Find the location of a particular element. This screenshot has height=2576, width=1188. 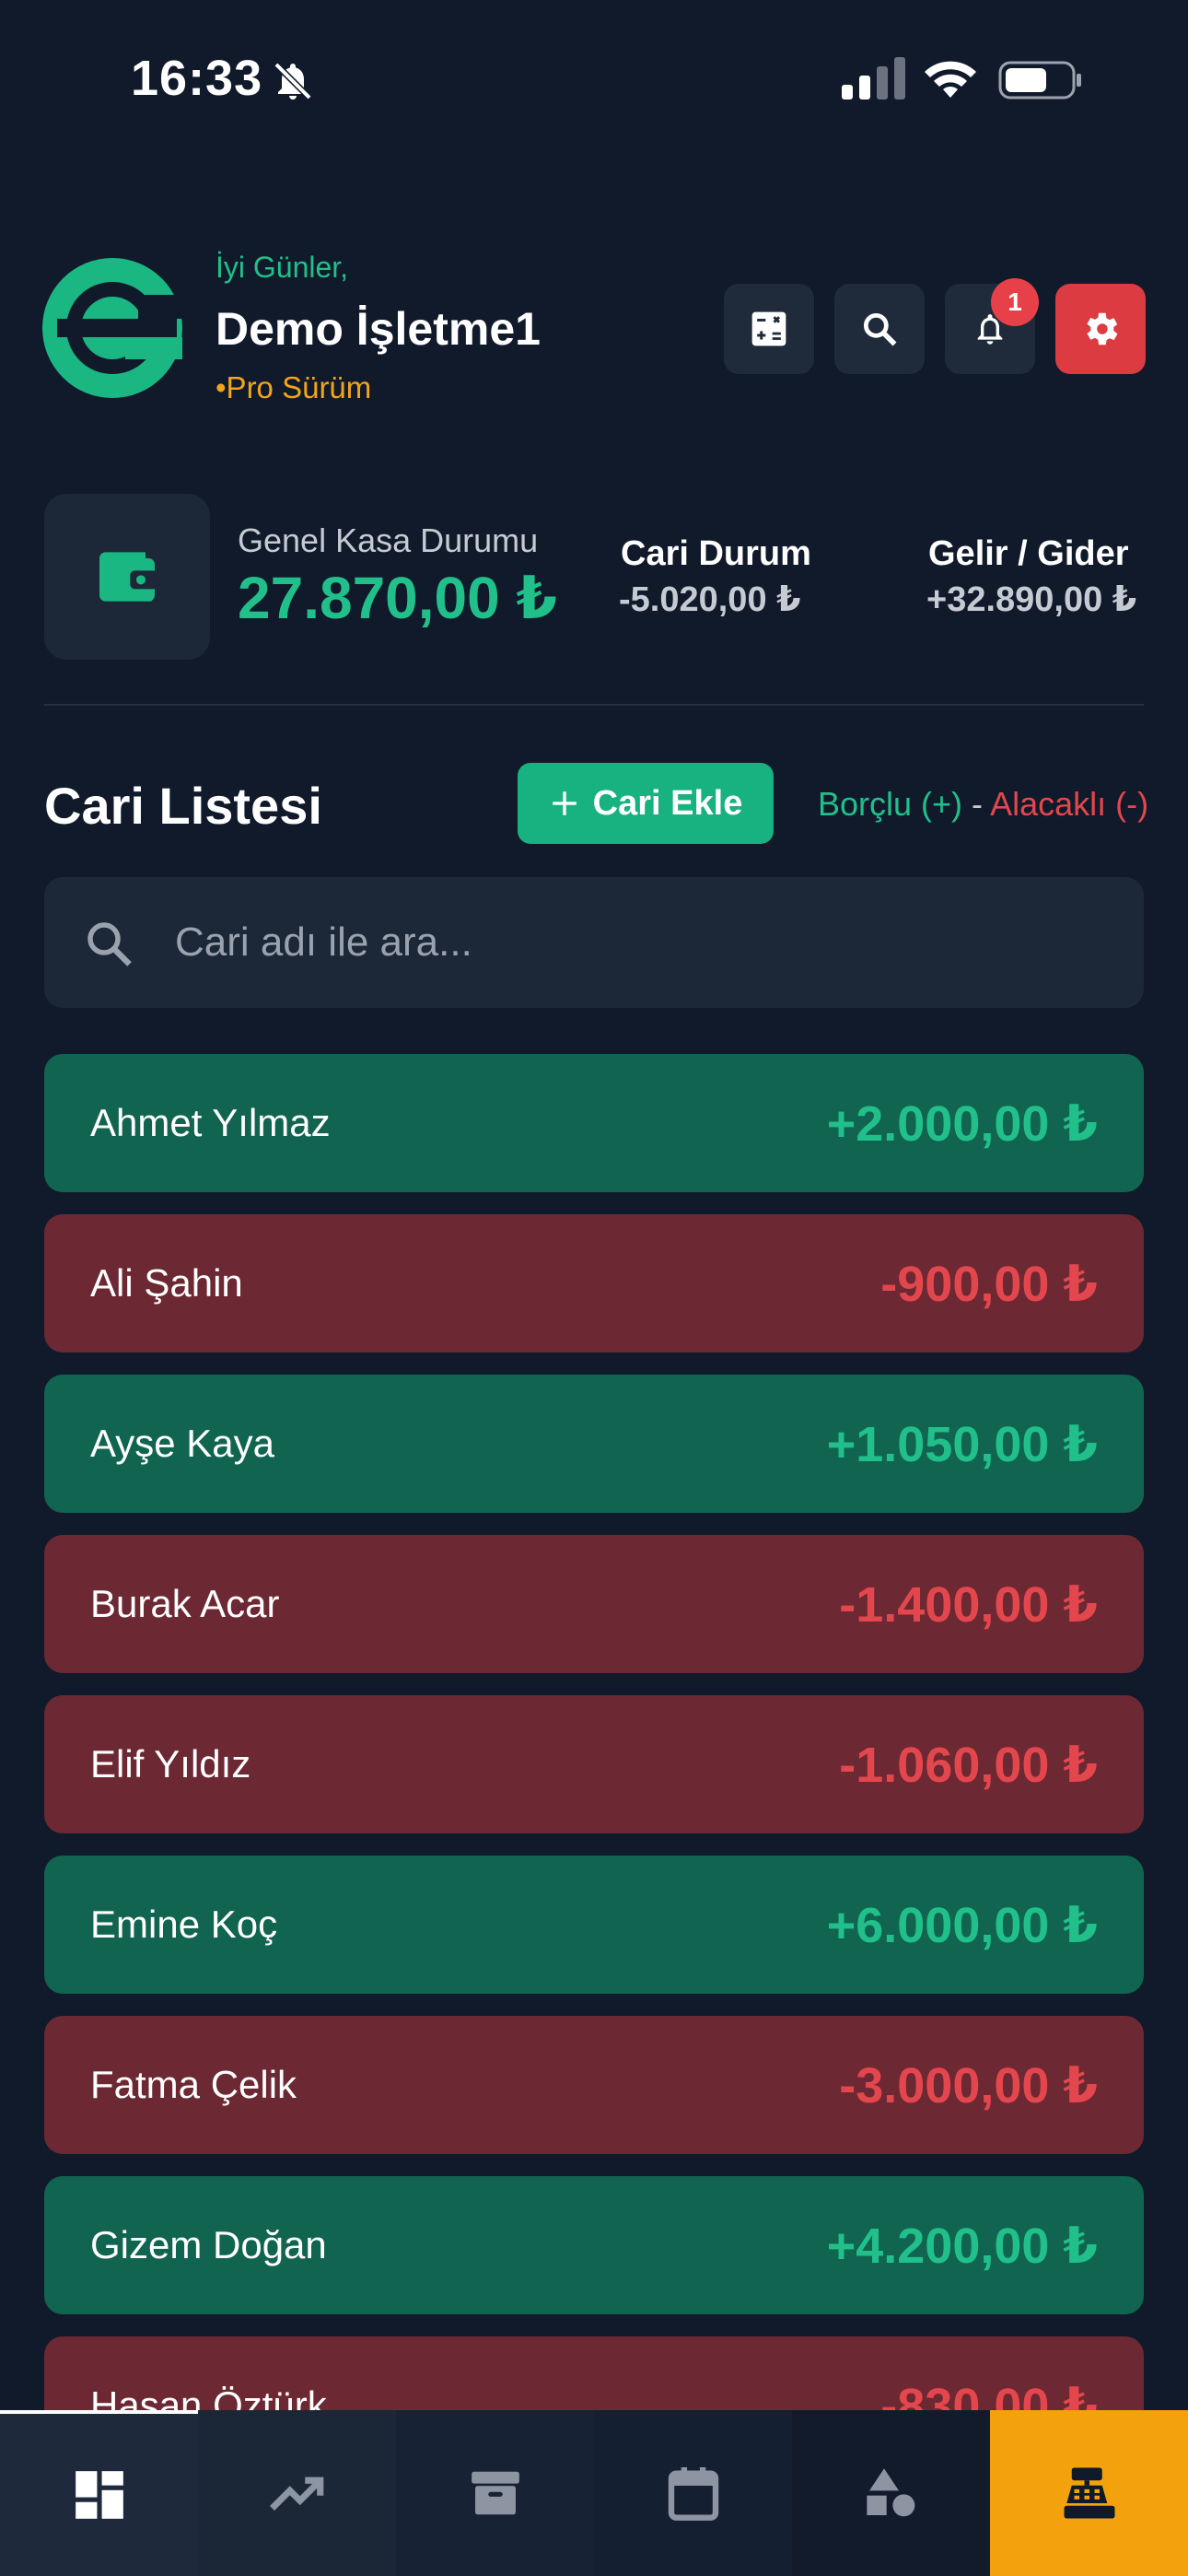

archive-icon is located at coordinates (495, 2493).